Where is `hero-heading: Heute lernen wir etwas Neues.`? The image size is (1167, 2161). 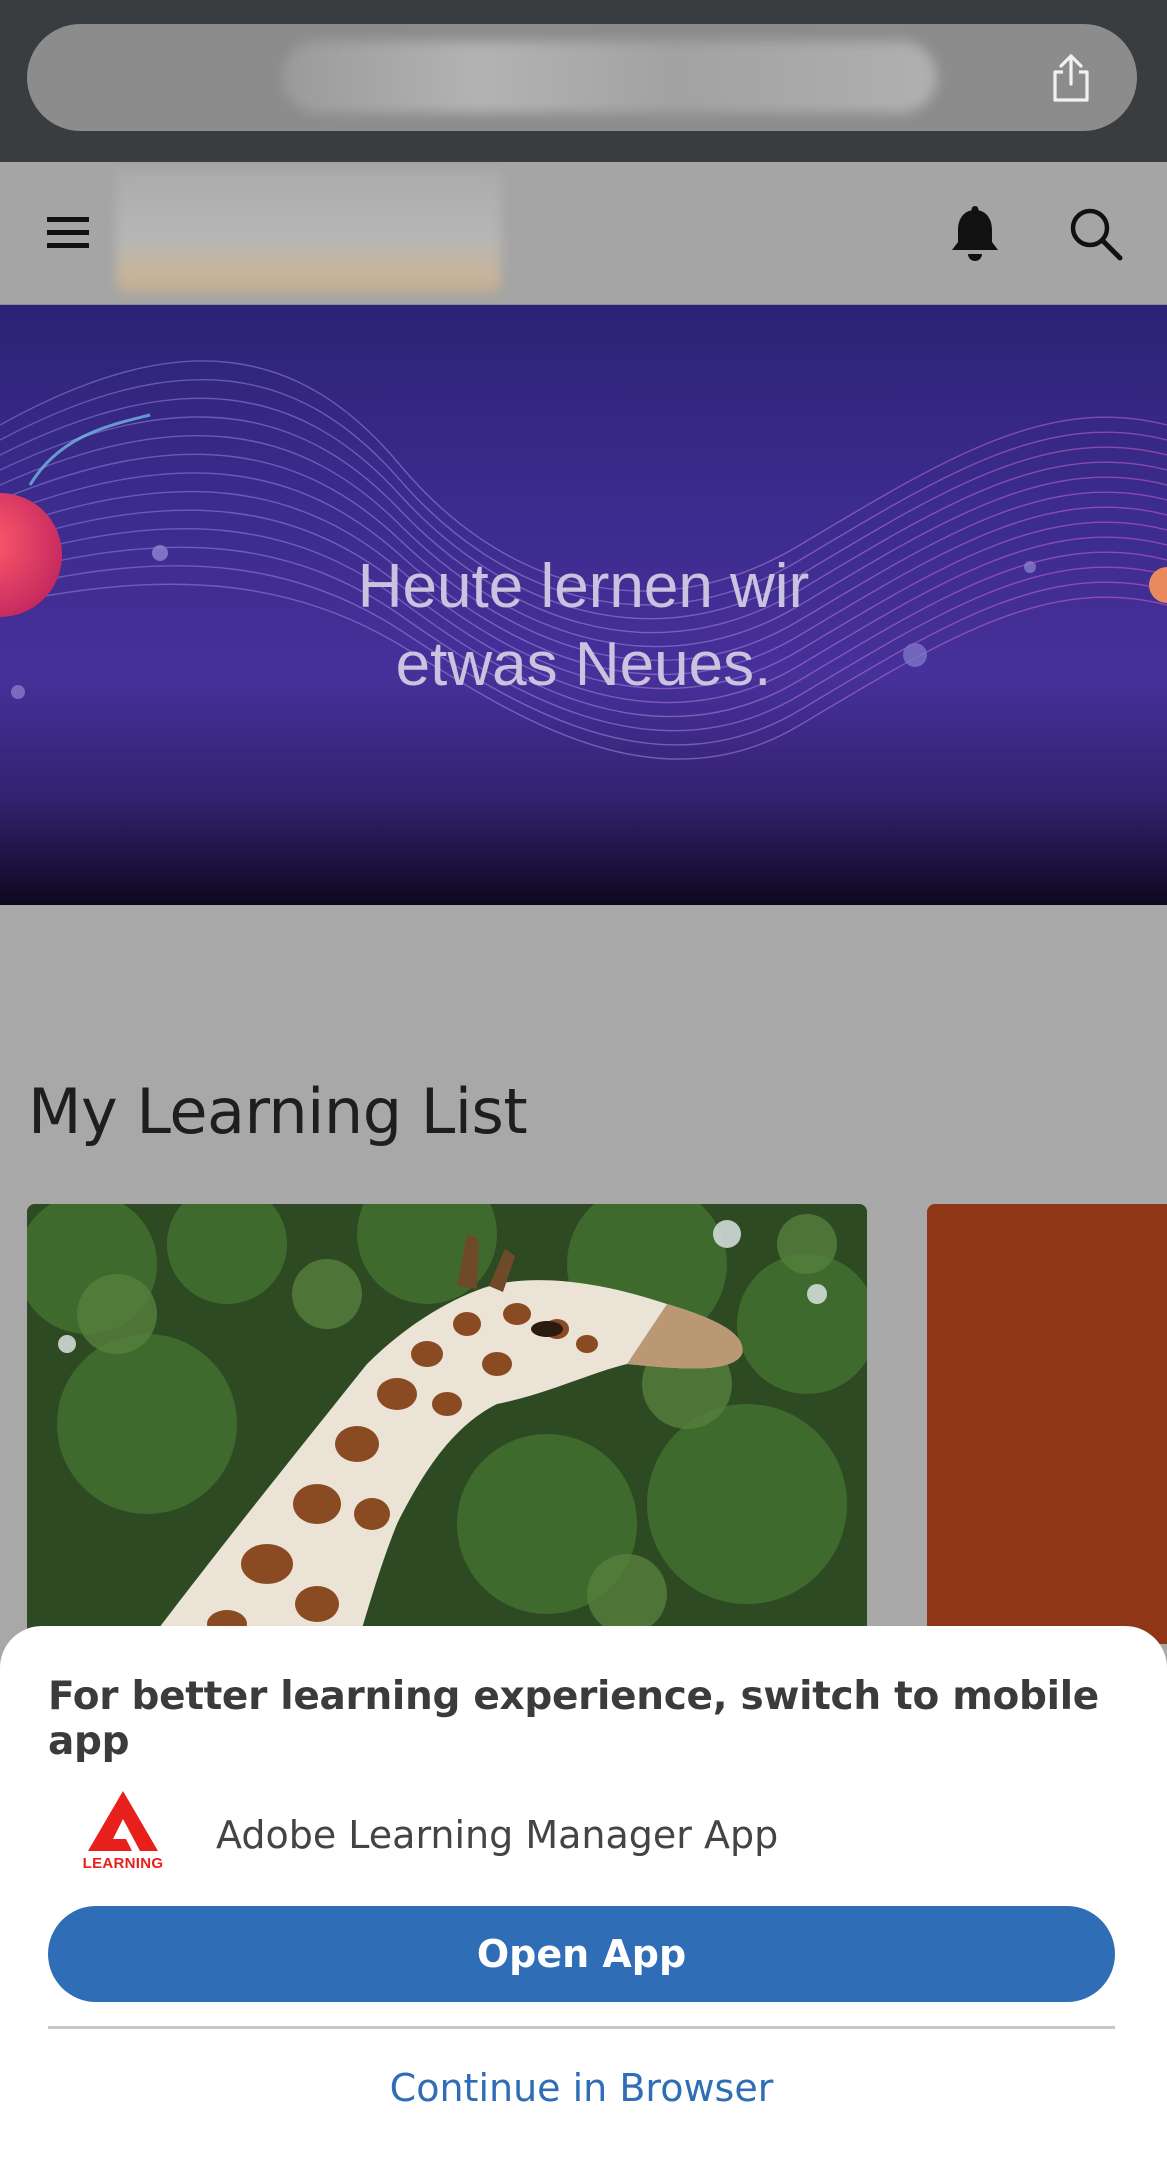 hero-heading: Heute lernen wir etwas Neues. is located at coordinates (583, 626).